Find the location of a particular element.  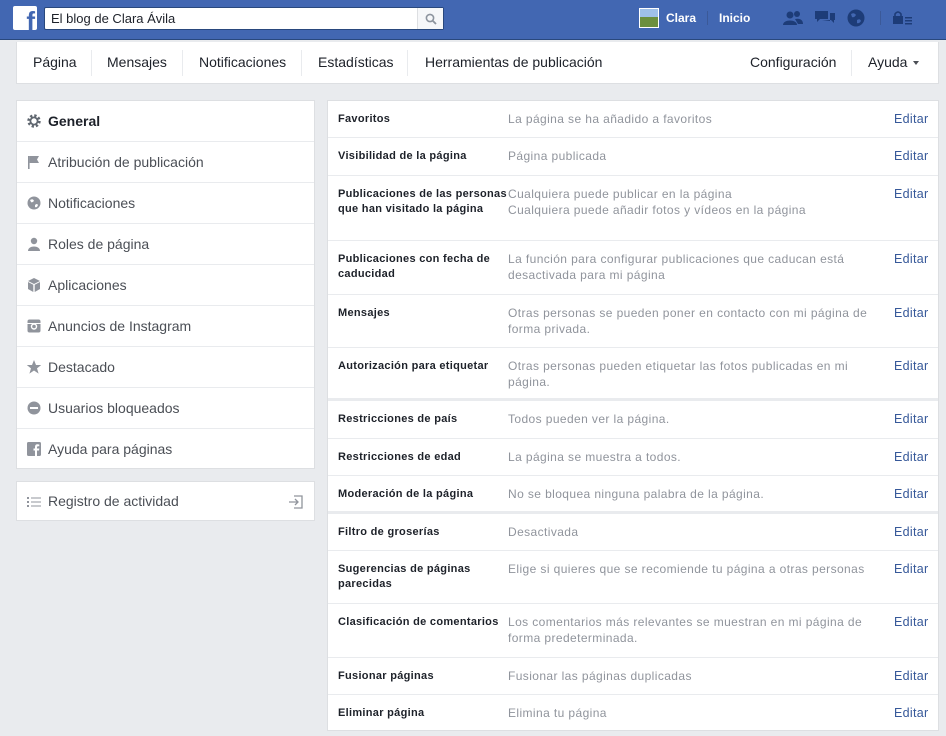

activity-log-item: Registro de actividad is located at coordinates (165, 501).